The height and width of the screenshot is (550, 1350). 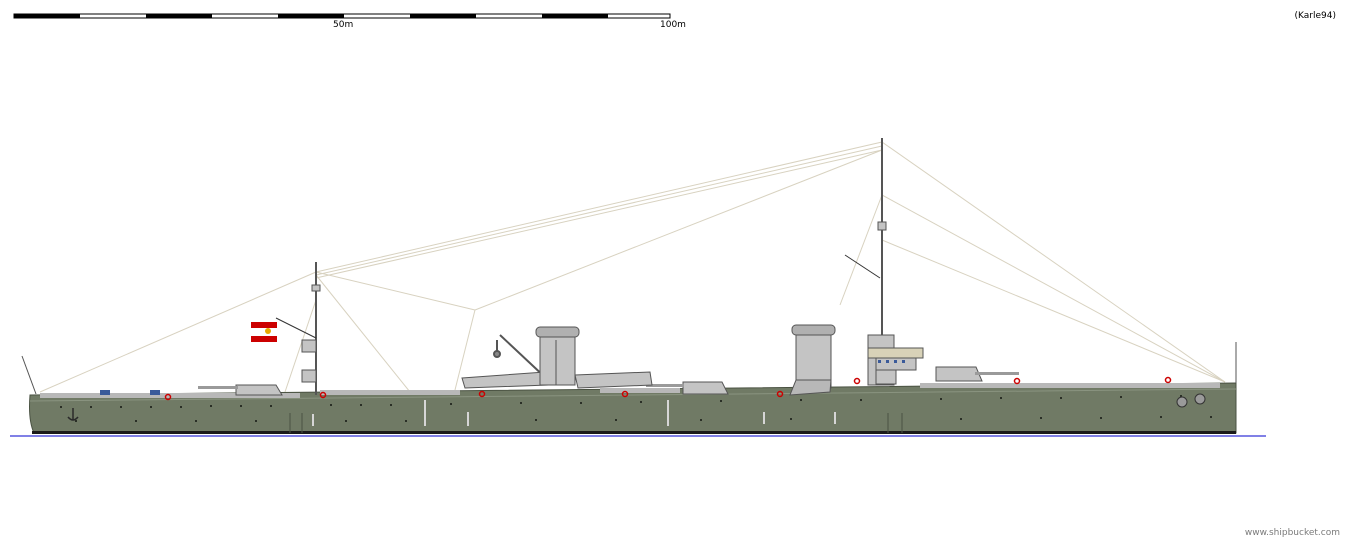 I want to click on ensign-flag, so click(x=264, y=332).